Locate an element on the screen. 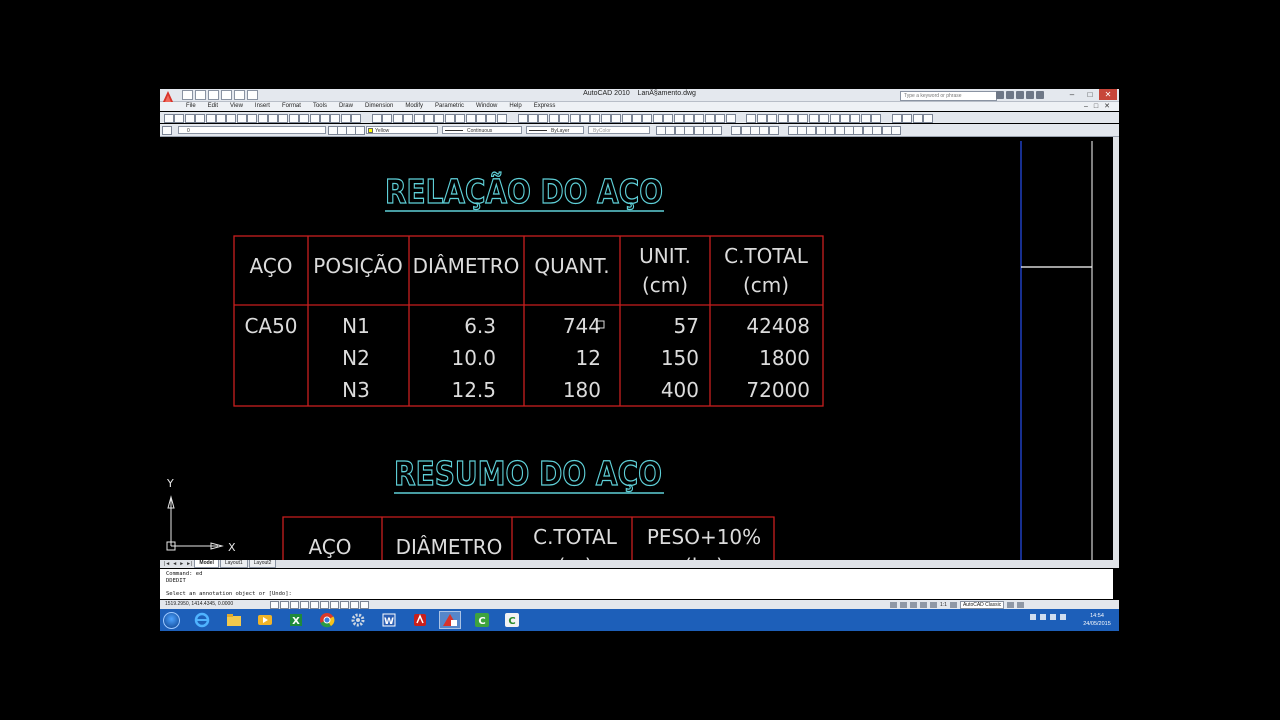  steering-wheel-icon is located at coordinates (933, 605).